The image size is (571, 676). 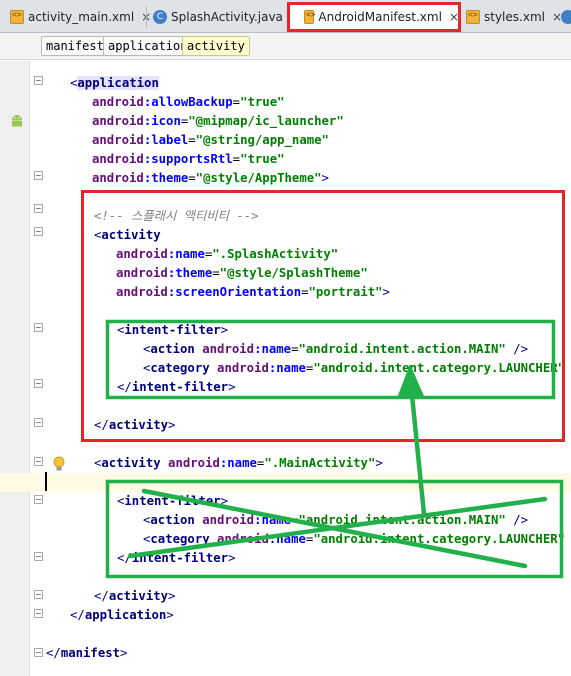 I want to click on arrow-head, so click(x=410, y=381).